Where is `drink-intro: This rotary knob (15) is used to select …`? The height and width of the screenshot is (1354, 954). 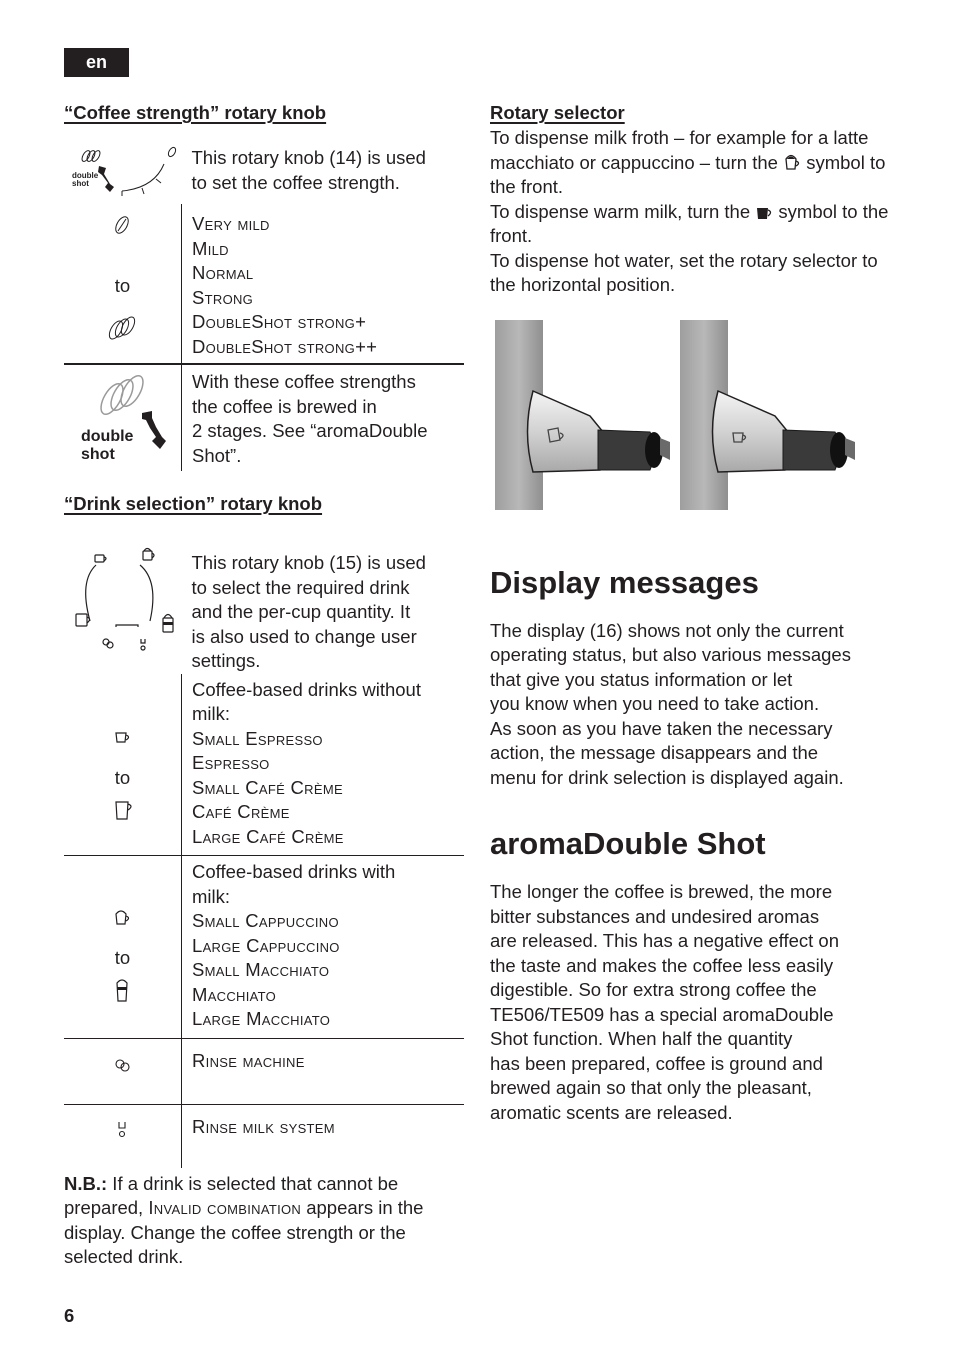 drink-intro: This rotary knob (15) is used to select … is located at coordinates (323, 606).